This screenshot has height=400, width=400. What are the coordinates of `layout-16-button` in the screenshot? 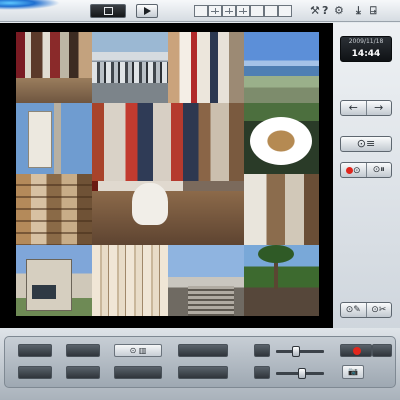 It's located at (243, 11).